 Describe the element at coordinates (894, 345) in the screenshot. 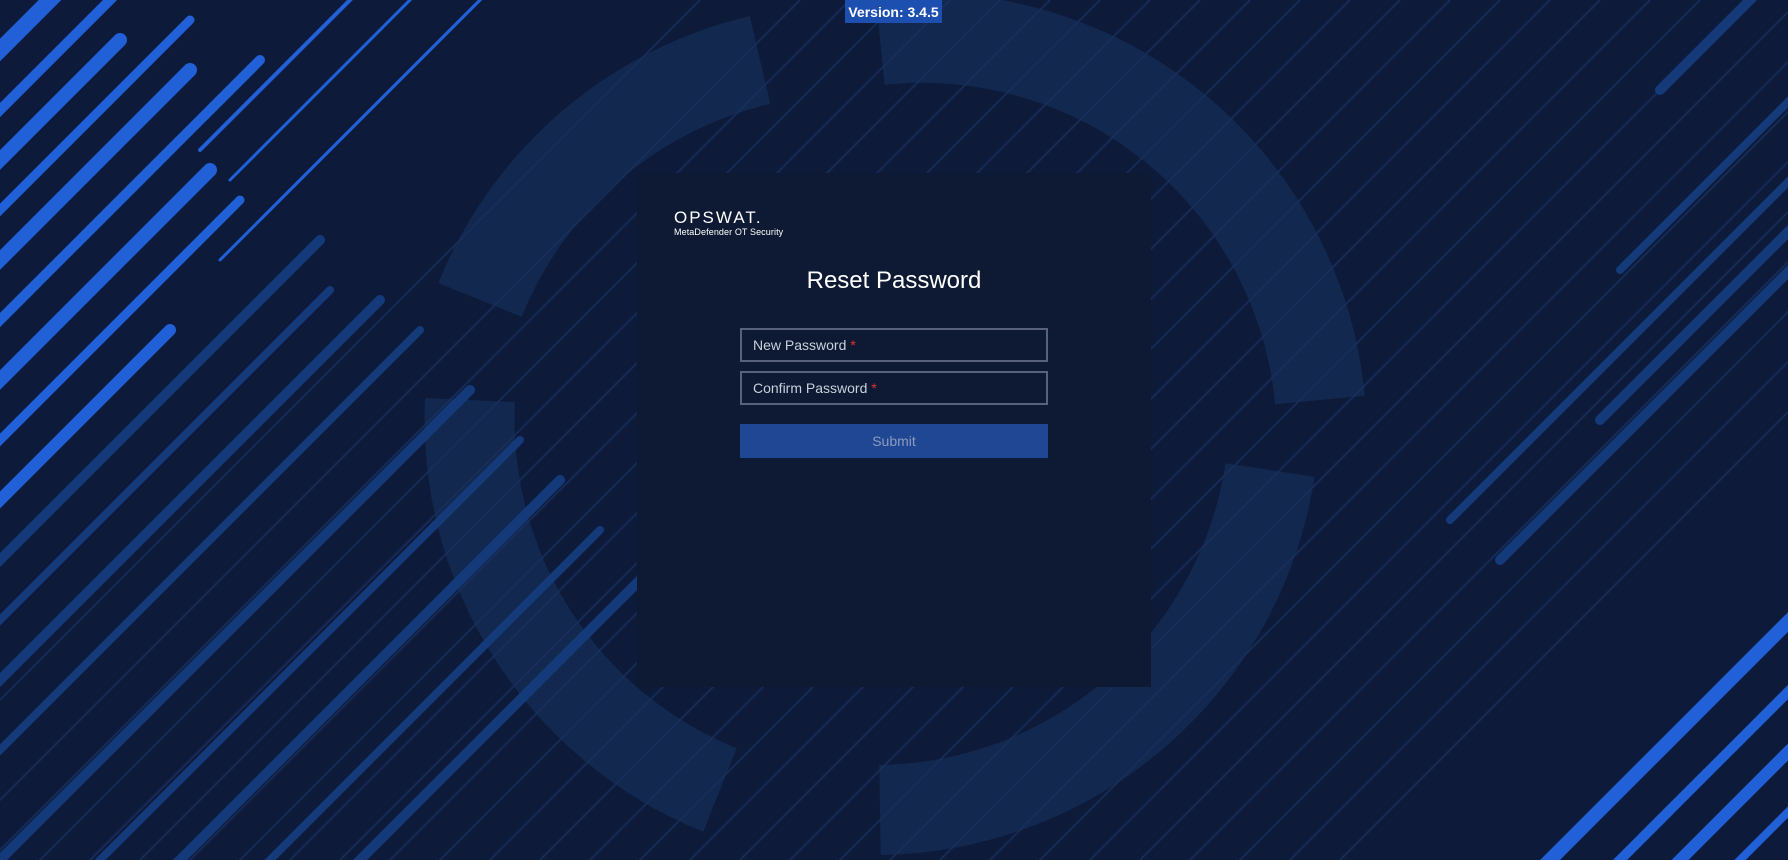

I see `new-password-field: New Password *` at that location.